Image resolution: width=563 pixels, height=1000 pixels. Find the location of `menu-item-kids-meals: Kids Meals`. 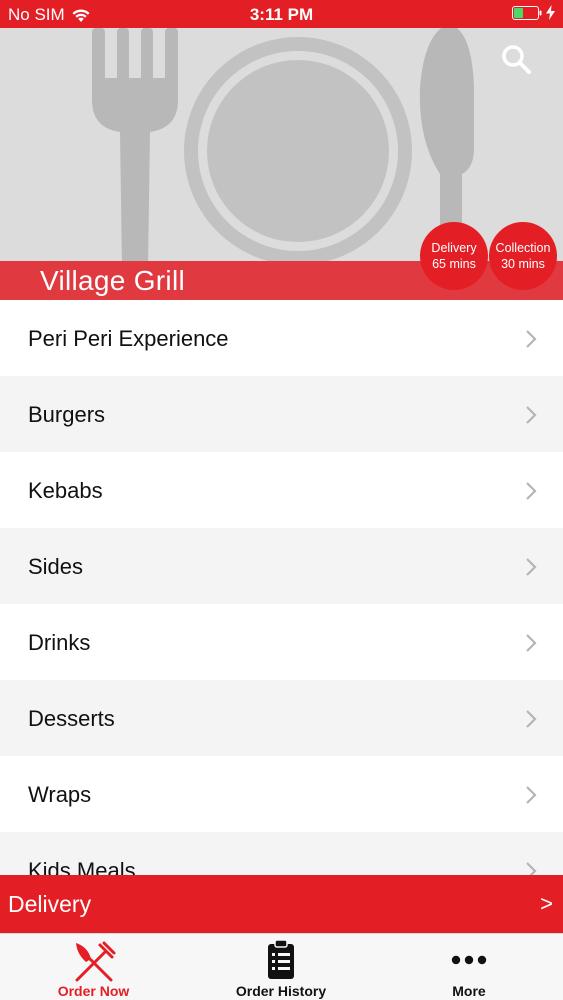

menu-item-kids-meals: Kids Meals is located at coordinates (281, 853).